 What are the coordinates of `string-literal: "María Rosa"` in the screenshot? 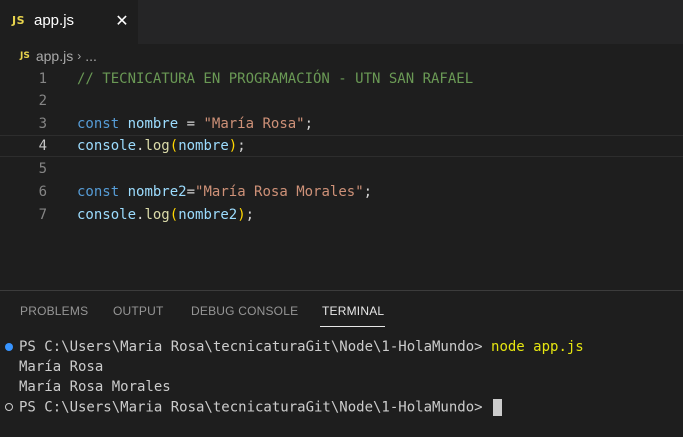 It's located at (254, 124).